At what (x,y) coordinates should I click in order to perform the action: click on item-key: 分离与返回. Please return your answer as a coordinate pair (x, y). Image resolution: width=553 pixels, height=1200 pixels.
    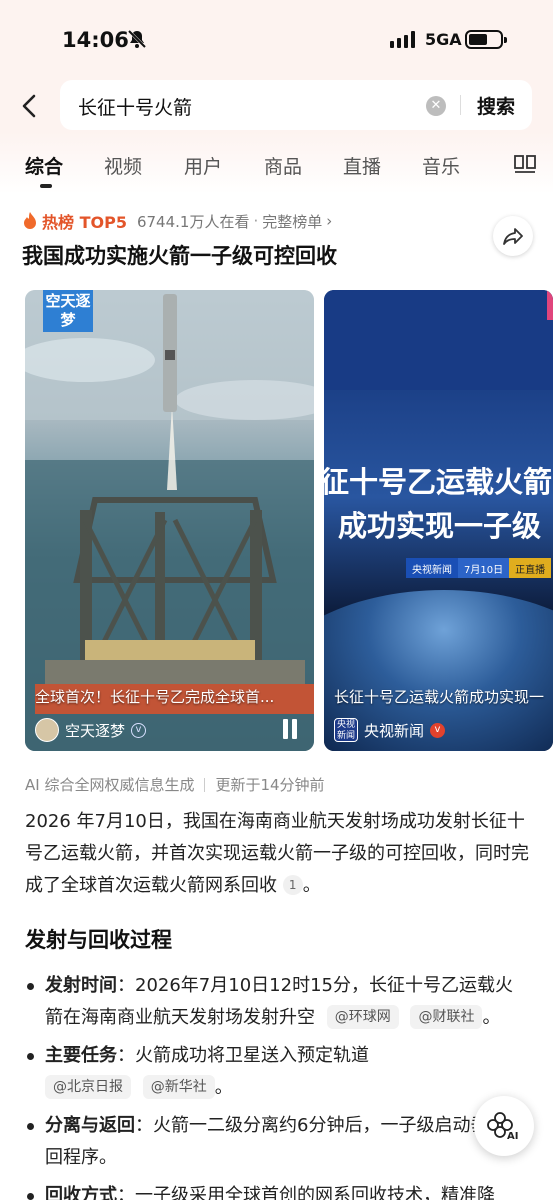
    Looking at the image, I should click on (90, 1125).